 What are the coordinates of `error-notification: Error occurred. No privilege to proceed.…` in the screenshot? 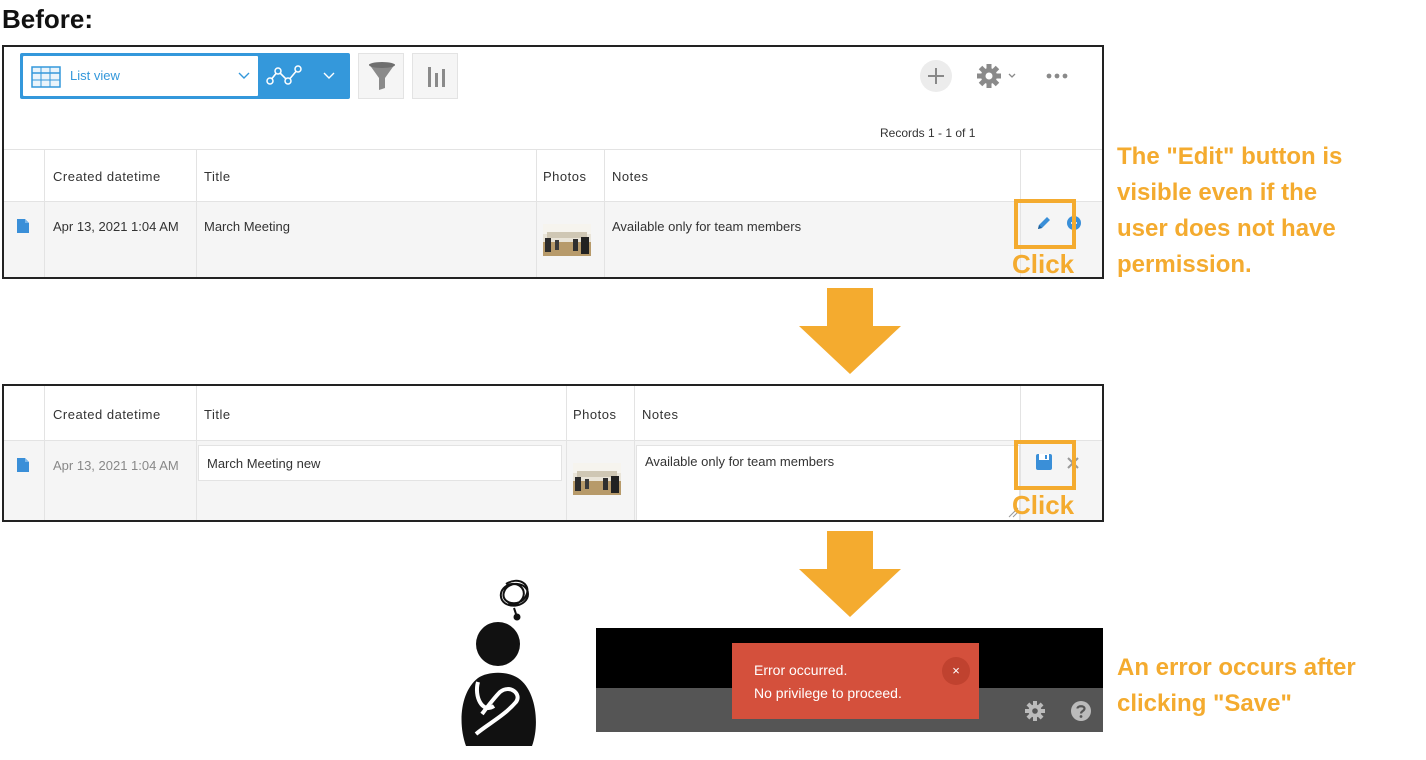 It's located at (855, 681).